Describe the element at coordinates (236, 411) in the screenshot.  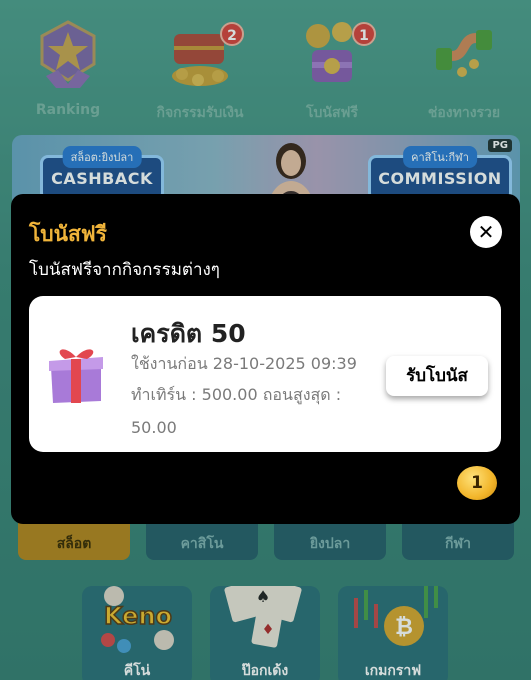
I see `turnover-info: ทำเทิร์น : 500.00 ถอนสูงสุด : 50.00` at that location.